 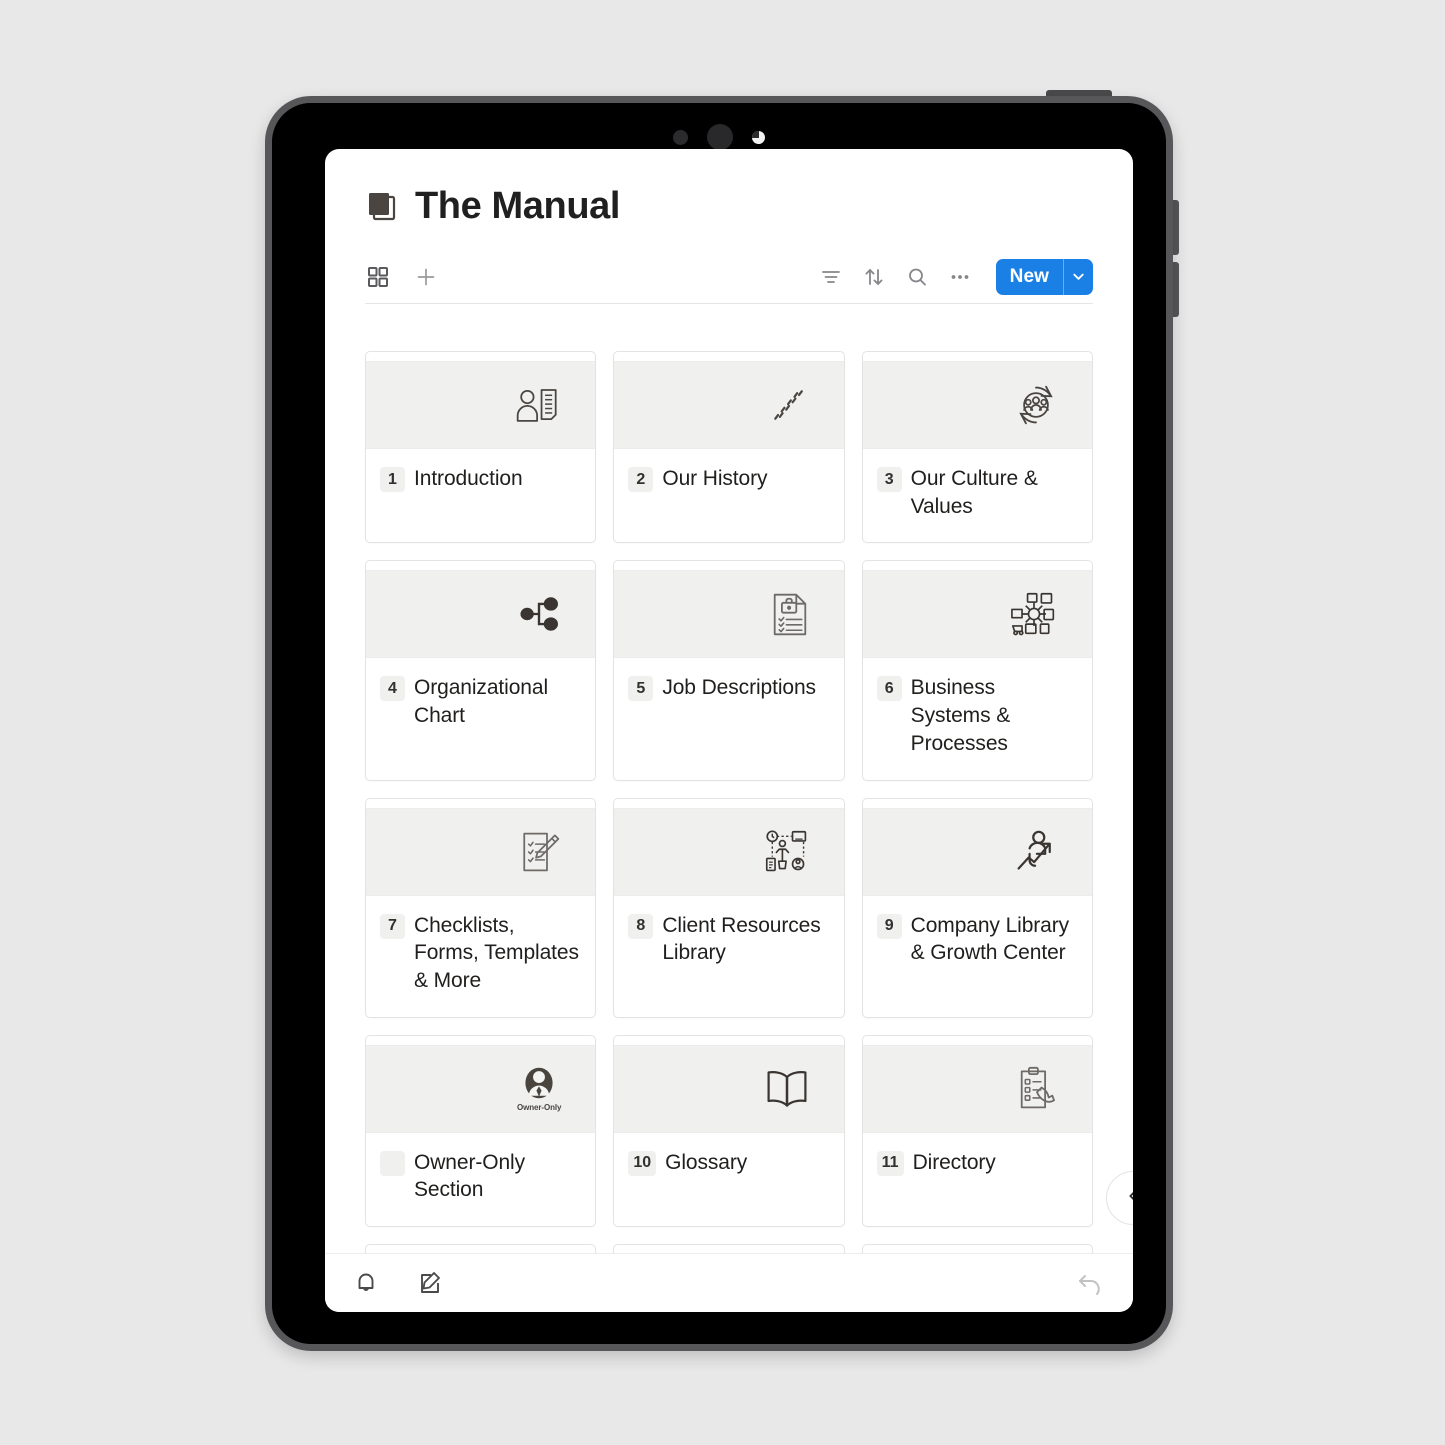 I want to click on new-button: New, so click(x=1044, y=276).